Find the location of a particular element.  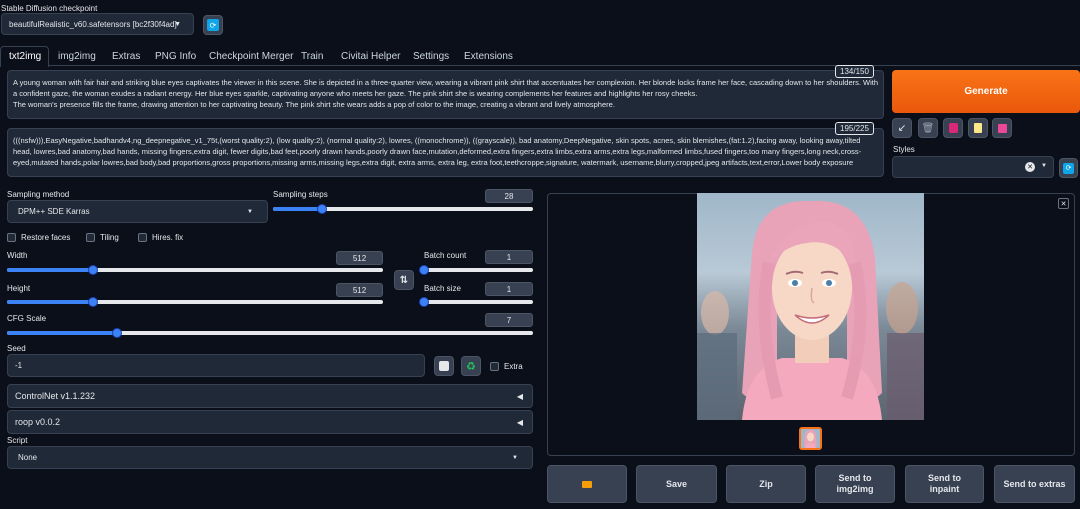

script-label: Script is located at coordinates (17, 440).